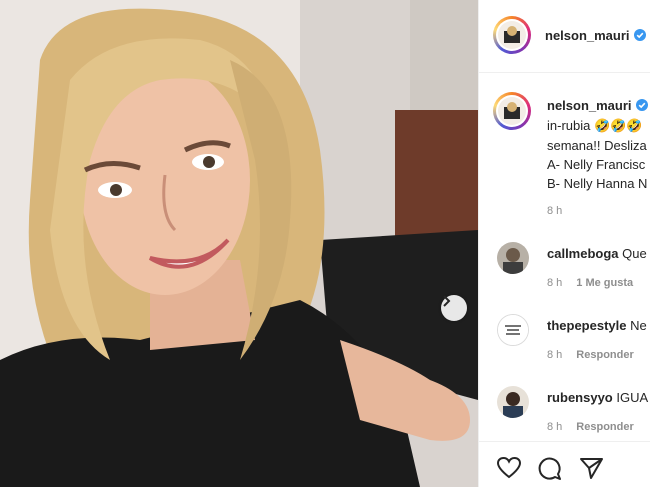 The image size is (650, 487). I want to click on comment-username: callmeboga, so click(583, 253).